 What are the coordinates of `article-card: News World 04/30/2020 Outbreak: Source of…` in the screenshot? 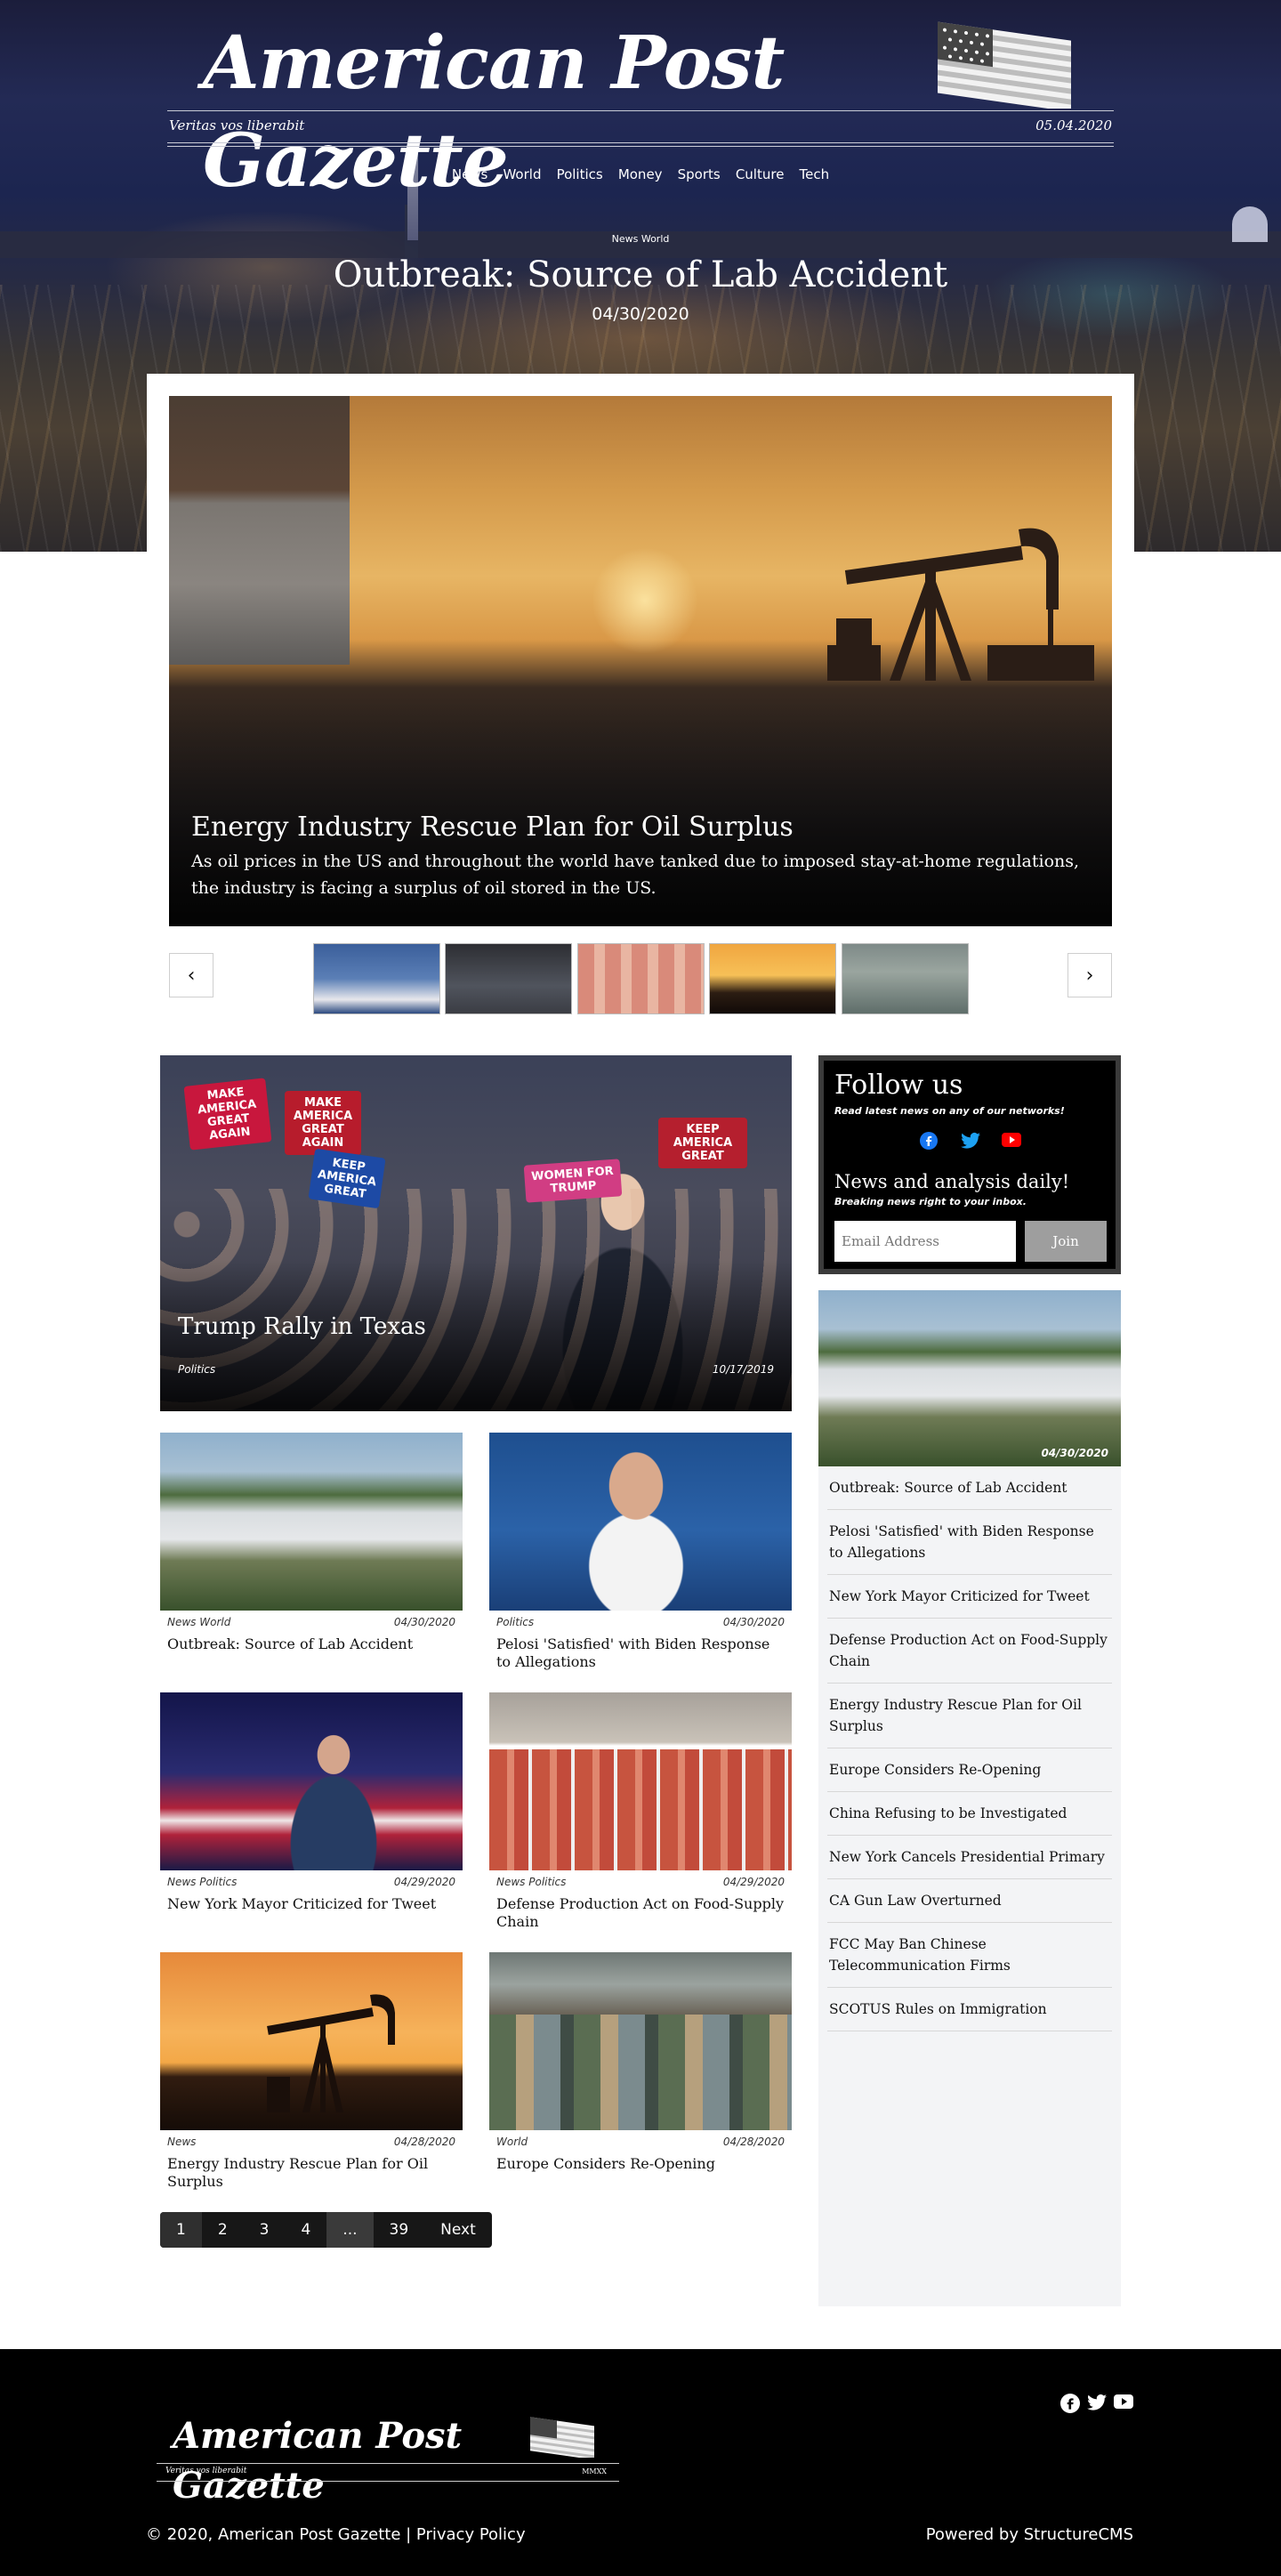 It's located at (311, 1543).